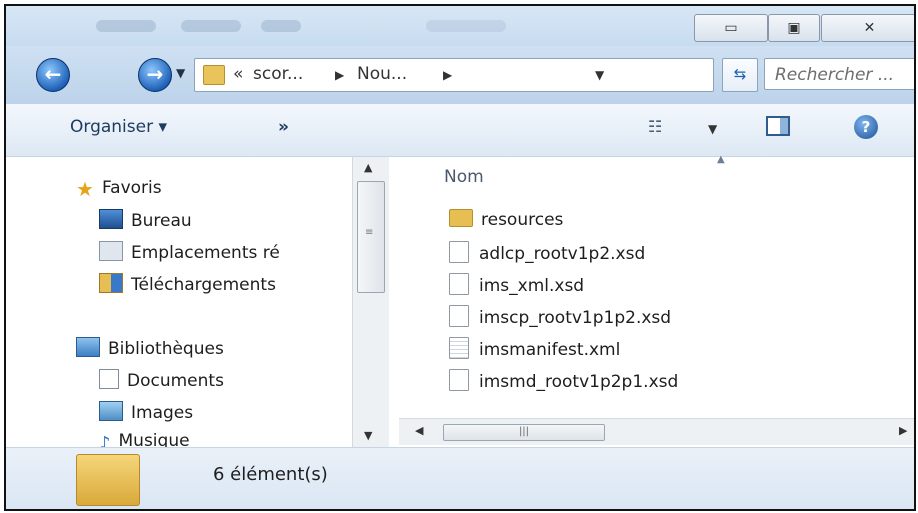 The height and width of the screenshot is (513, 918). What do you see at coordinates (721, 159) in the screenshot?
I see `sort-indicator-icon: ▲` at bounding box center [721, 159].